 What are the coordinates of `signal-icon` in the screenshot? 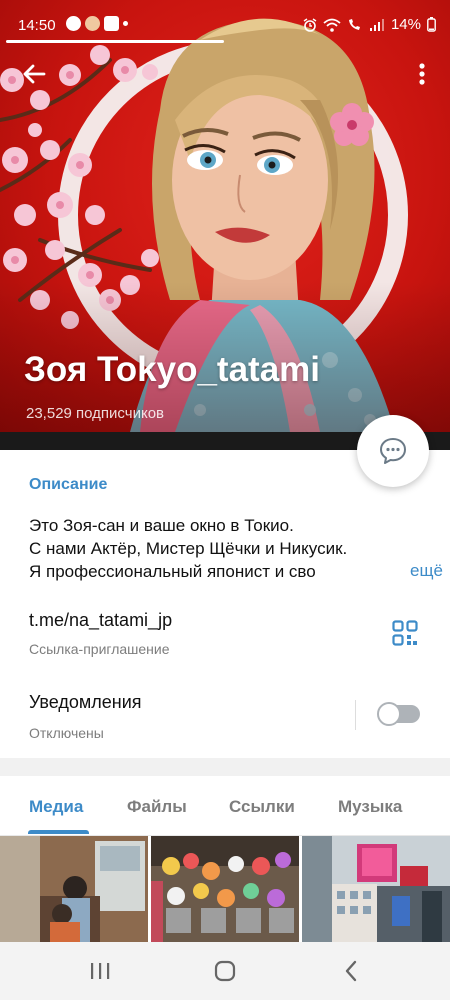 It's located at (376, 24).